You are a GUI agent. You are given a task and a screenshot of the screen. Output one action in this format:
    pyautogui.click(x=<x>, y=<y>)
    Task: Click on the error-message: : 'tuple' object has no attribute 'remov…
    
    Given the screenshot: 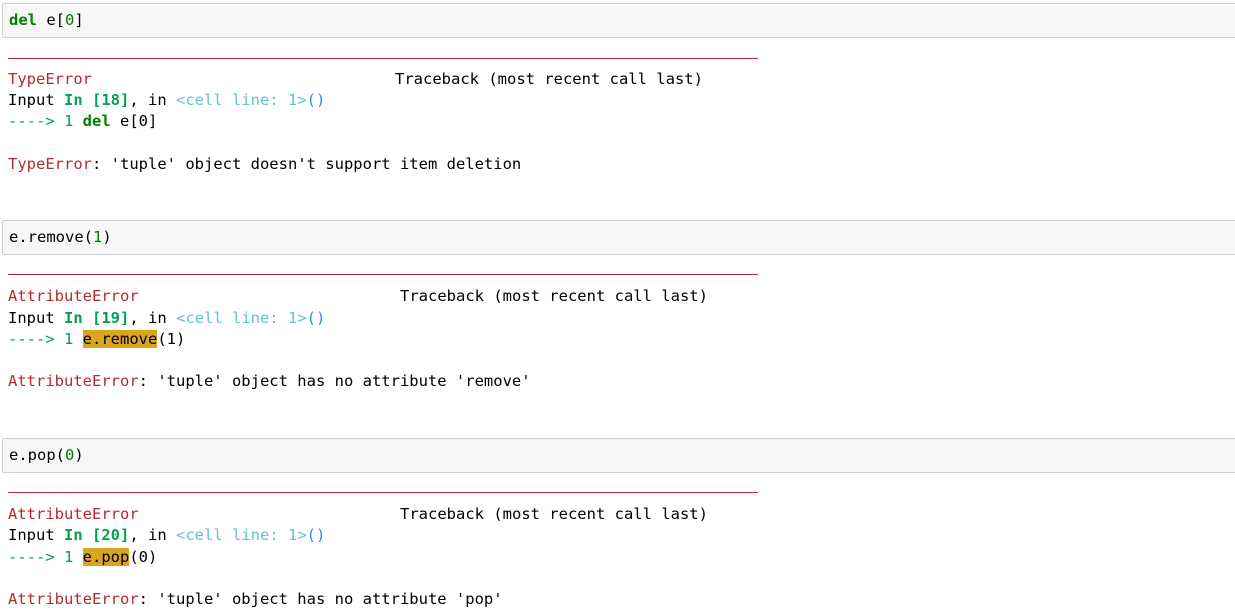 What is the action you would take?
    pyautogui.click(x=334, y=381)
    